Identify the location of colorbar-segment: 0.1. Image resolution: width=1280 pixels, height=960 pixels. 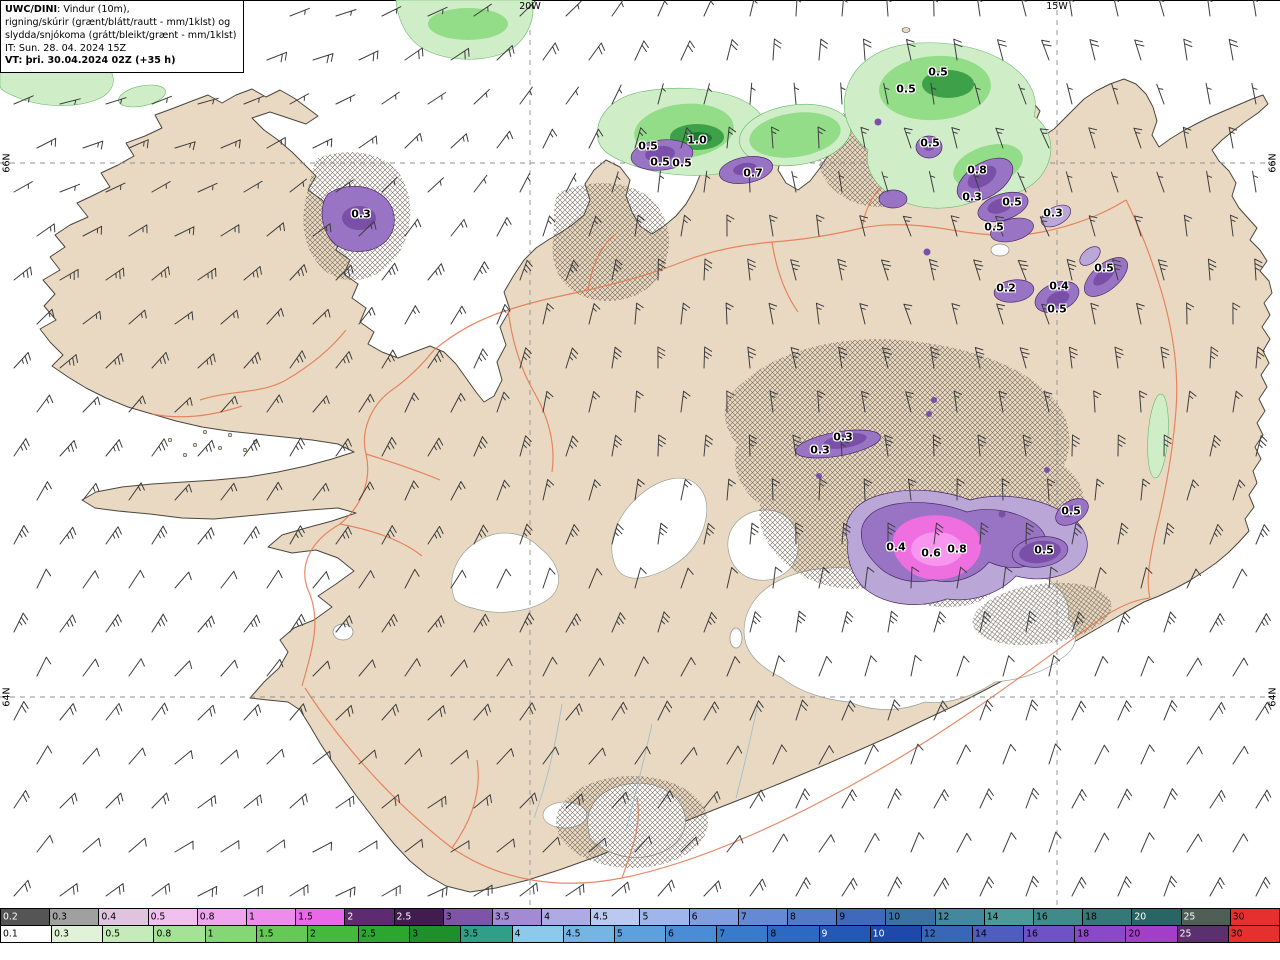
(27, 934).